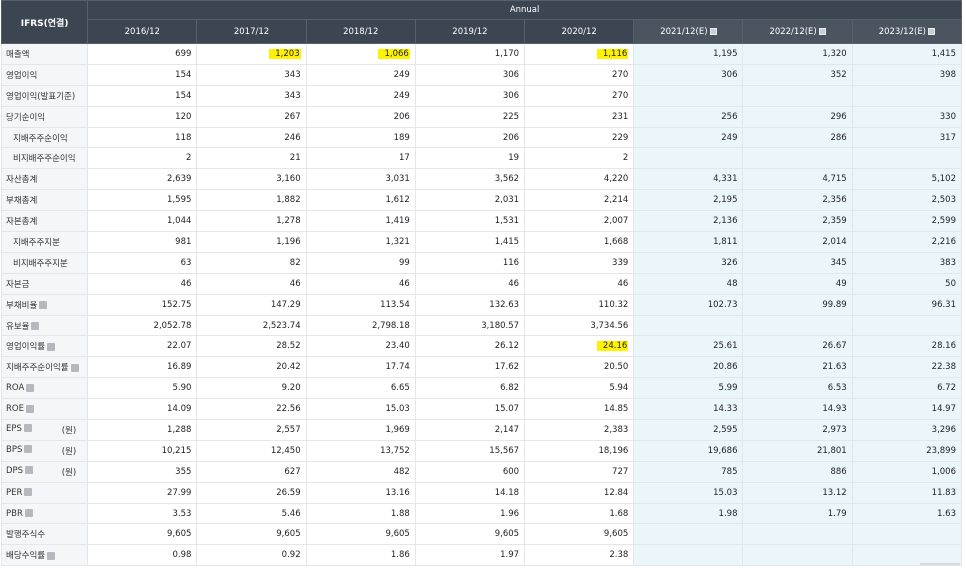  I want to click on cell-value: 82, so click(295, 262).